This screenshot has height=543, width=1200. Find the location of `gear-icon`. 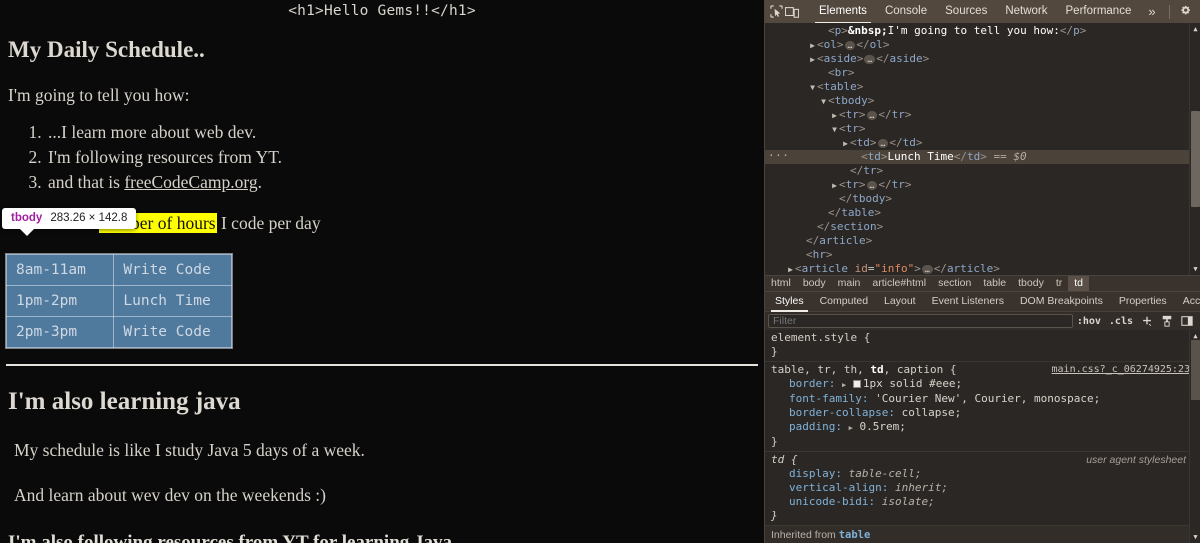

gear-icon is located at coordinates (1186, 11).